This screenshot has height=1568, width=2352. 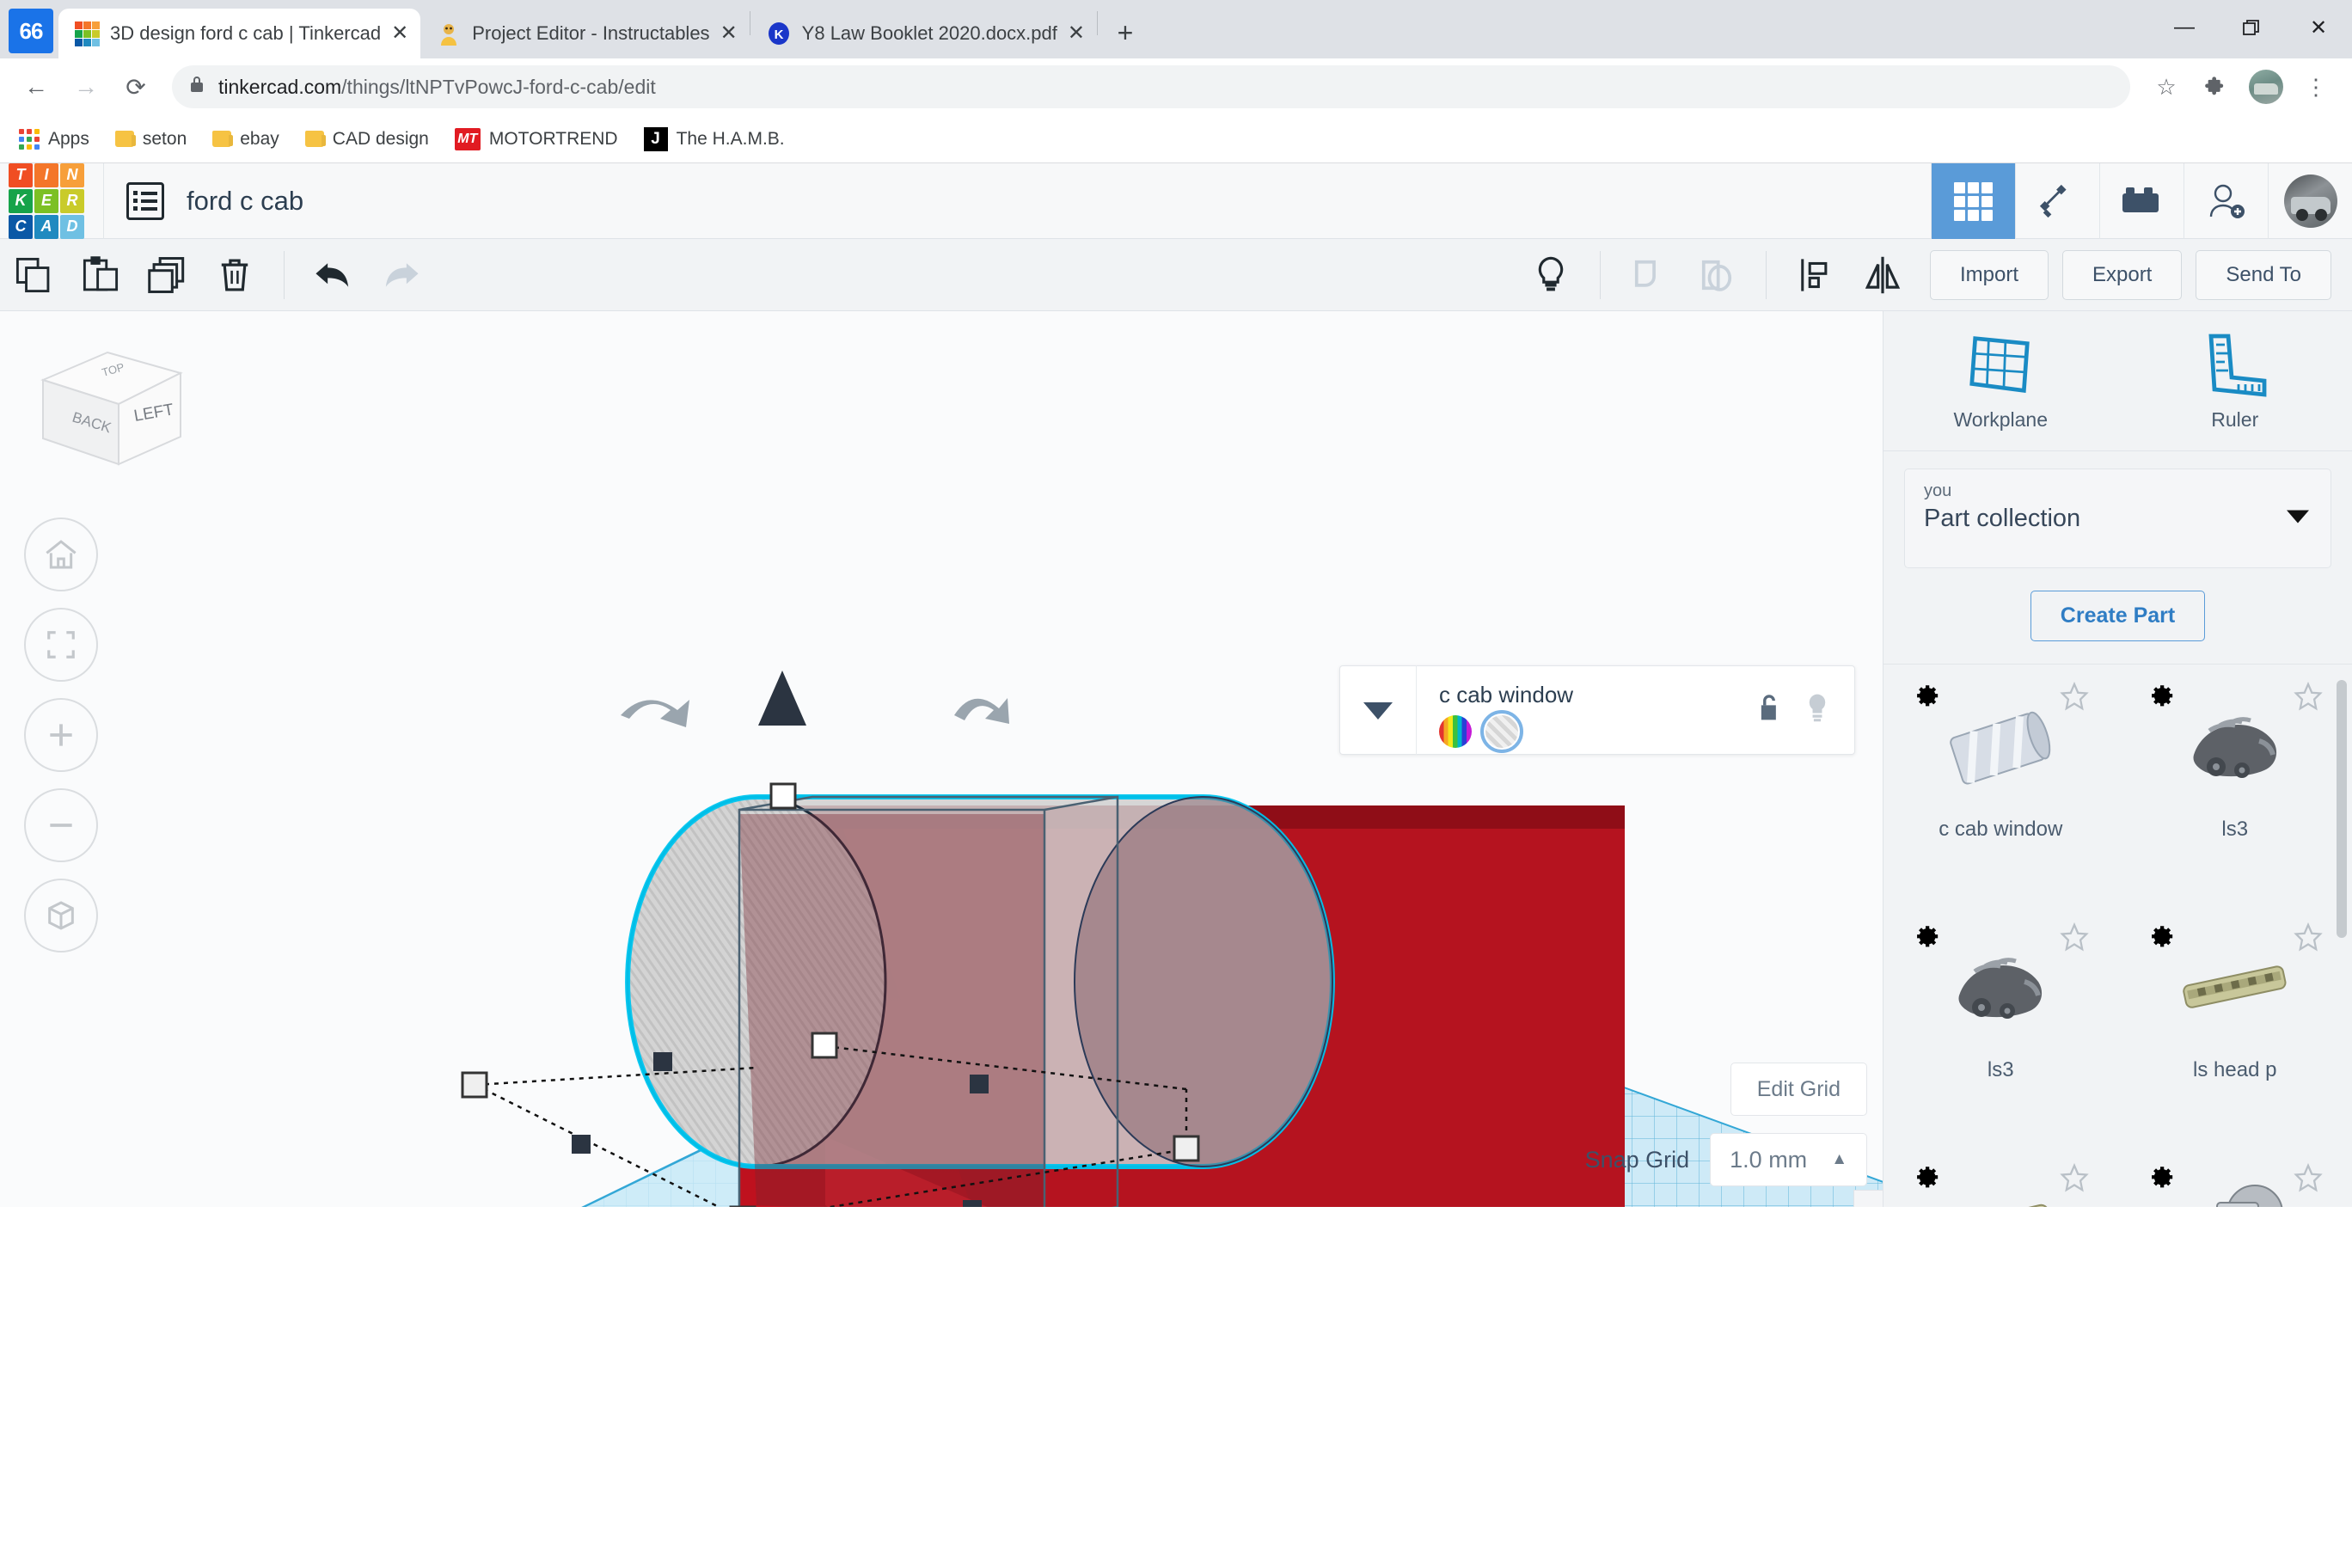 What do you see at coordinates (2000, 785) in the screenshot?
I see `part-card: c cab window` at bounding box center [2000, 785].